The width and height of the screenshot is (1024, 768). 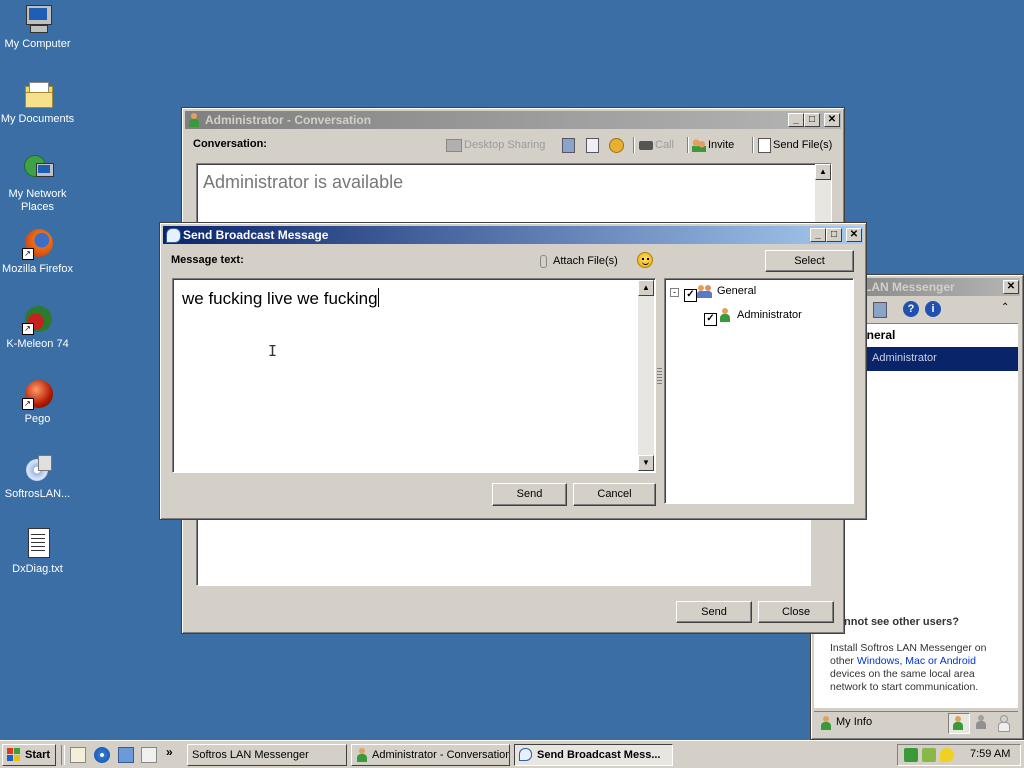 I want to click on desktop-icon-my-computer: My Computer, so click(x=37, y=27).